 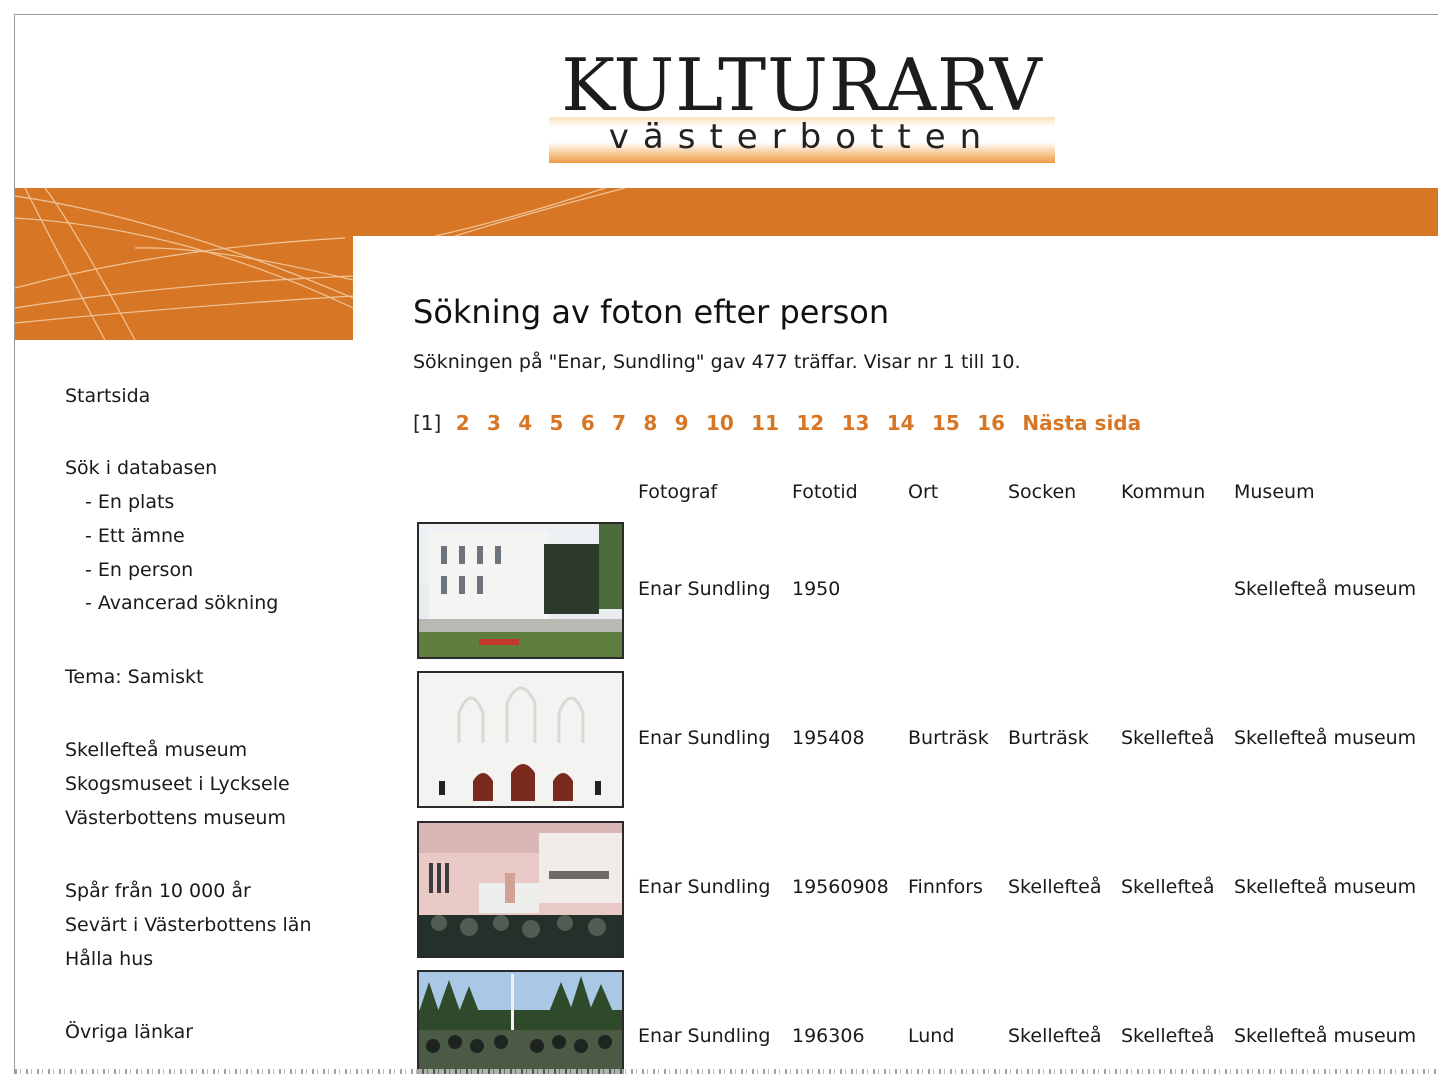 What do you see at coordinates (931, 1036) in the screenshot?
I see `cell-ort: Lund` at bounding box center [931, 1036].